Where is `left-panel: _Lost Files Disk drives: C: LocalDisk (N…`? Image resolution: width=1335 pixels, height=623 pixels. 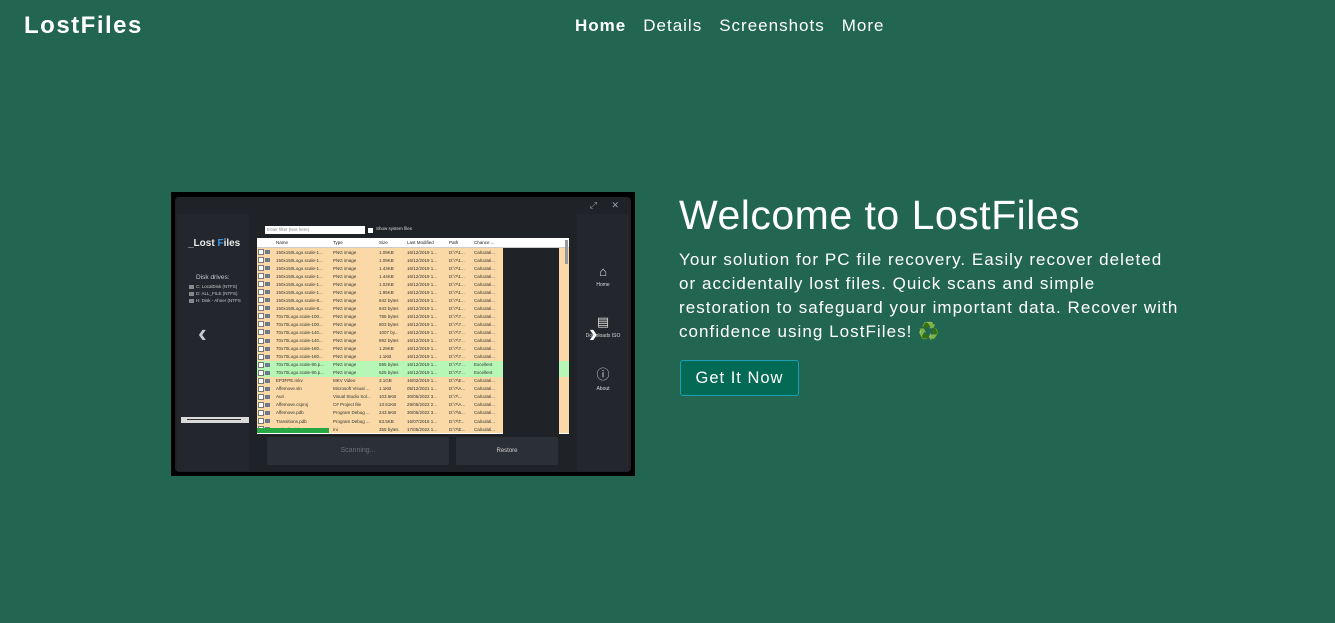 left-panel: _Lost Files Disk drives: C: LocalDisk (N… is located at coordinates (213, 342).